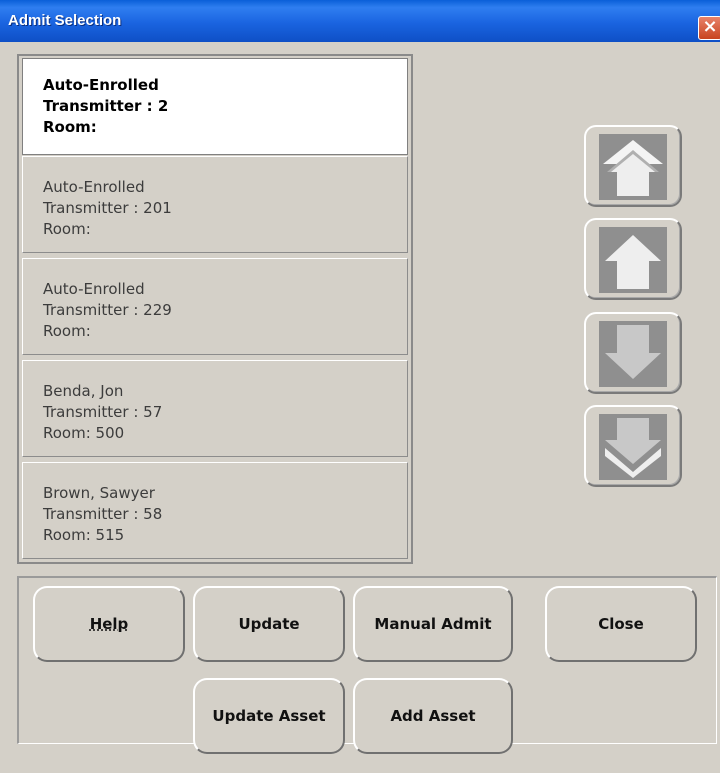  I want to click on close-button-label: Close, so click(621, 624).